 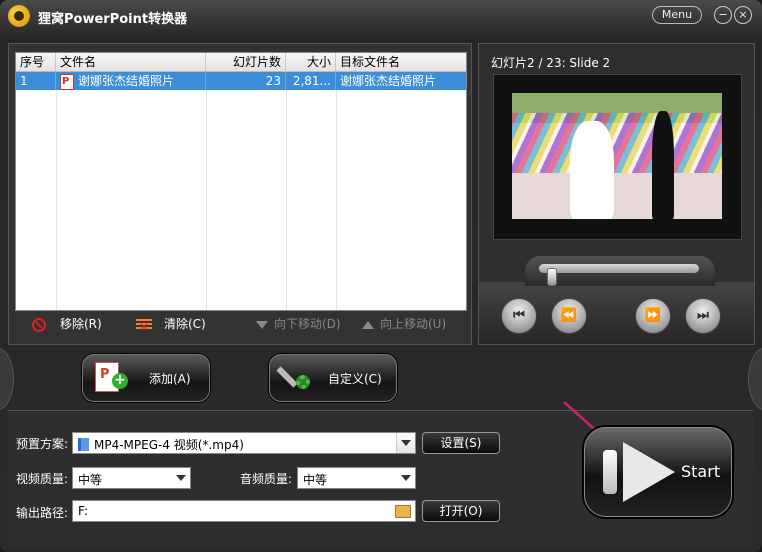 I want to click on row-filename: 谢娜张杰结婚照片, so click(x=131, y=81).